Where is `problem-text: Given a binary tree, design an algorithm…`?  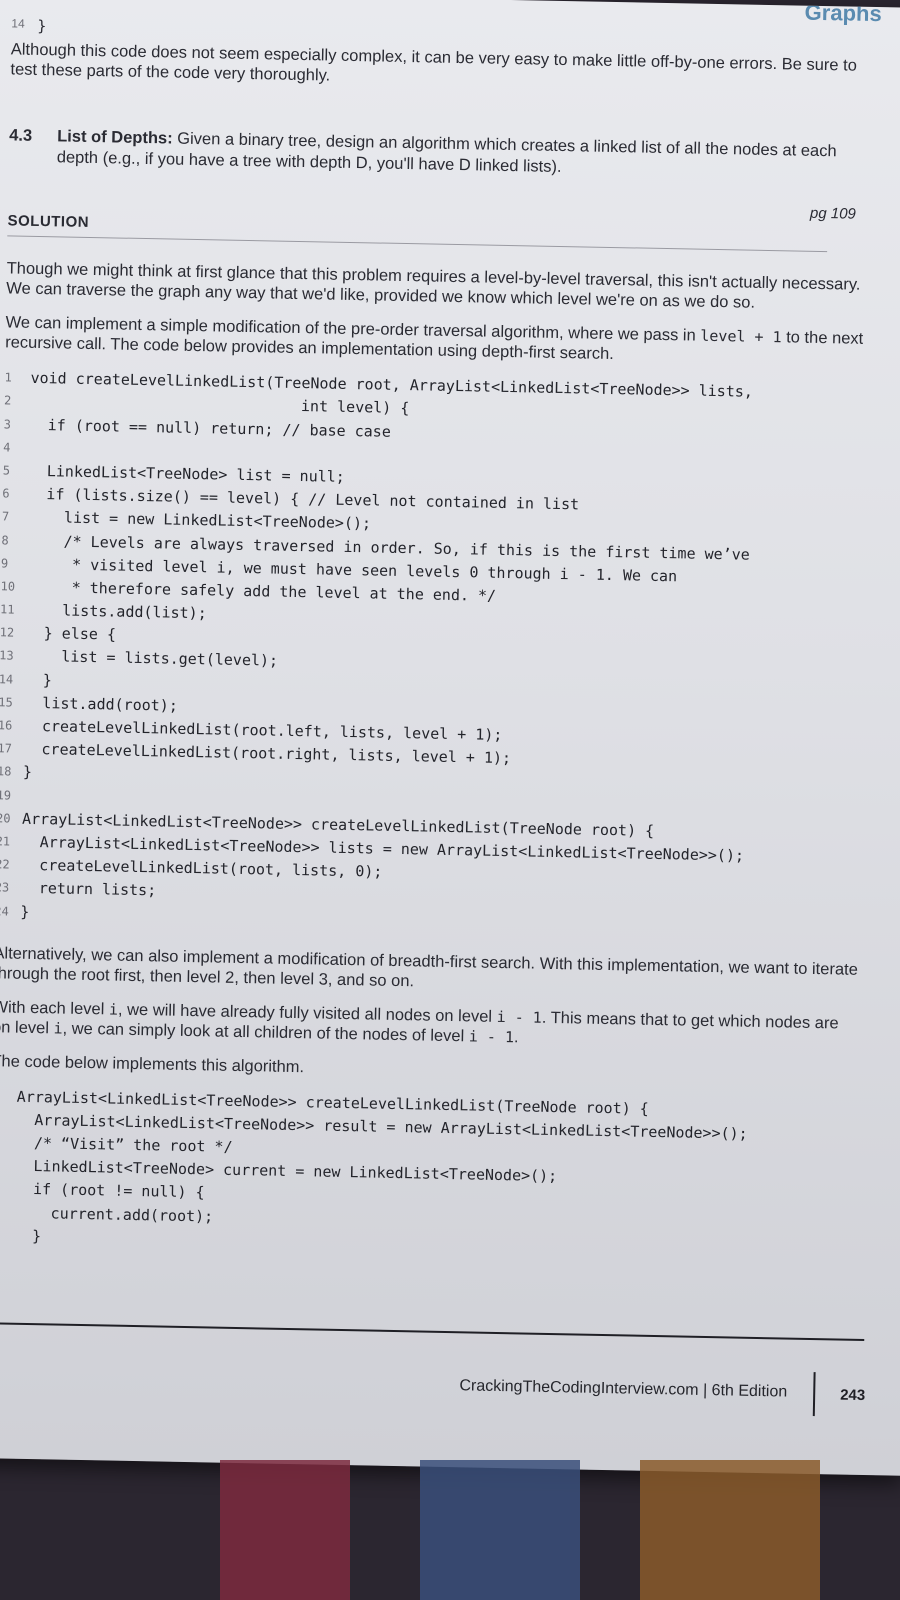
problem-text: Given a binary tree, design an algorithm… is located at coordinates (446, 153).